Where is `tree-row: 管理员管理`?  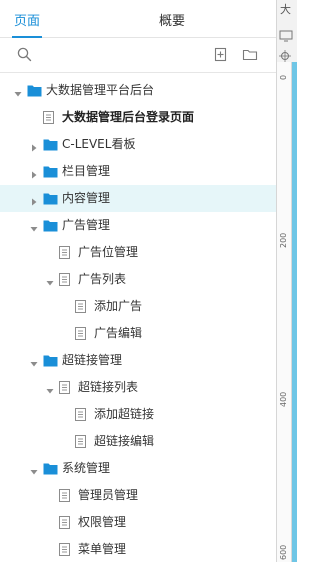 tree-row: 管理员管理 is located at coordinates (138, 495).